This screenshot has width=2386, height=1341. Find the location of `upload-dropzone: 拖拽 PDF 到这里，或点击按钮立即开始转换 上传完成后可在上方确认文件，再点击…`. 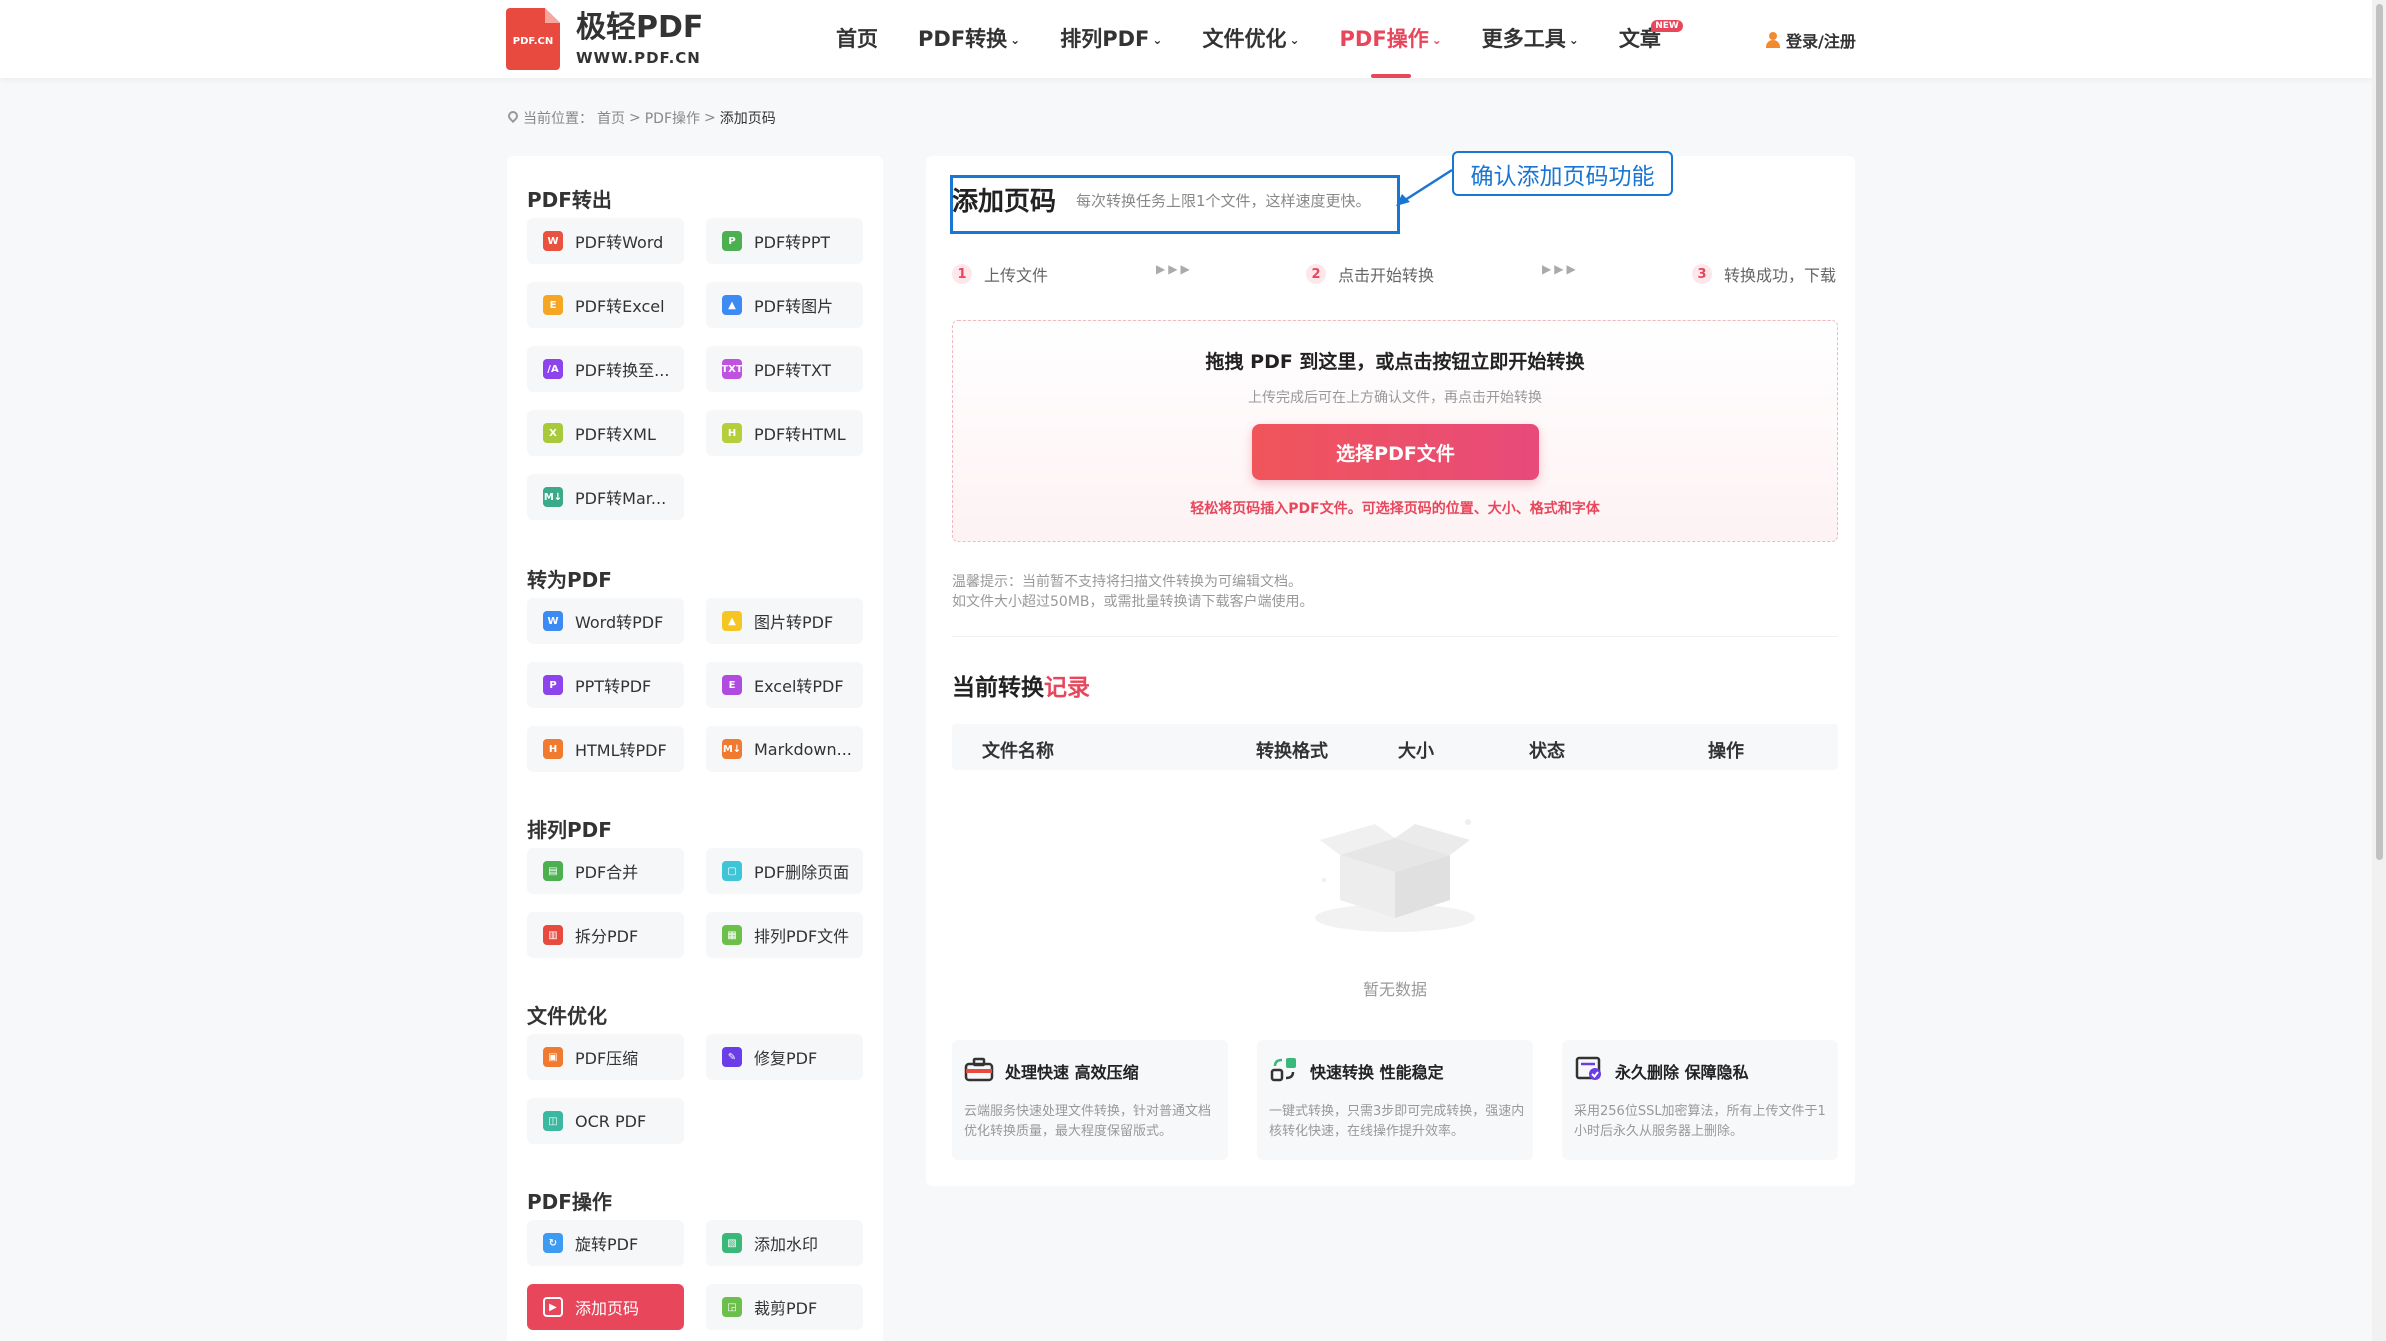

upload-dropzone: 拖拽 PDF 到这里，或点击按钮立即开始转换 上传完成后可在上方确认文件，再点击… is located at coordinates (1395, 431).